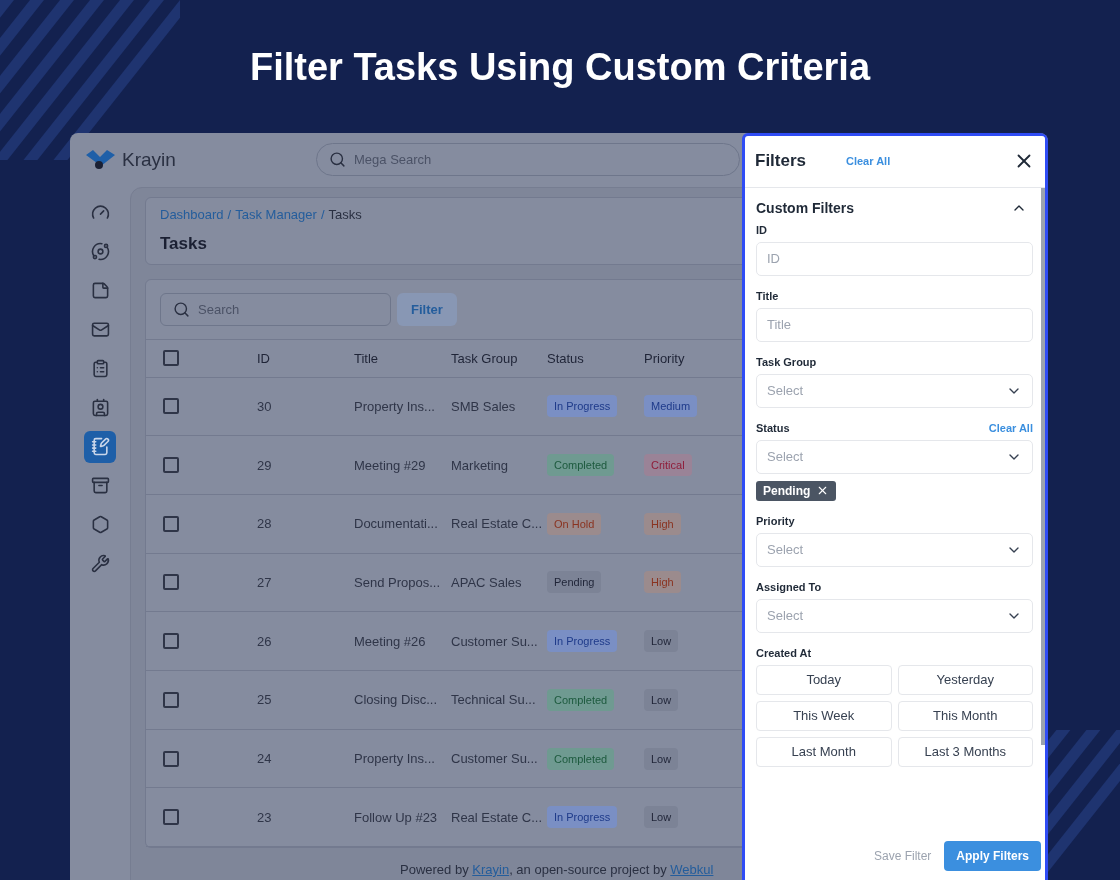 This screenshot has width=1120, height=880. What do you see at coordinates (100, 525) in the screenshot?
I see `hexagon-icon` at bounding box center [100, 525].